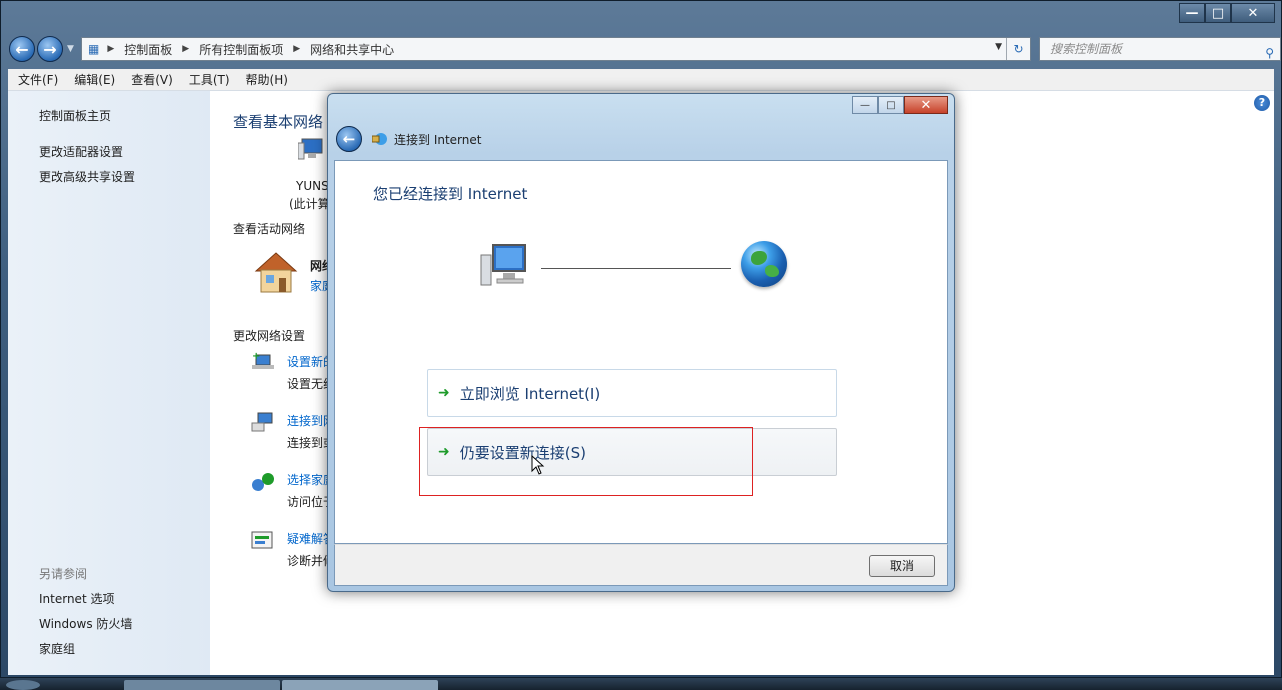  Describe the element at coordinates (641, 684) in the screenshot. I see `taskbar` at that location.